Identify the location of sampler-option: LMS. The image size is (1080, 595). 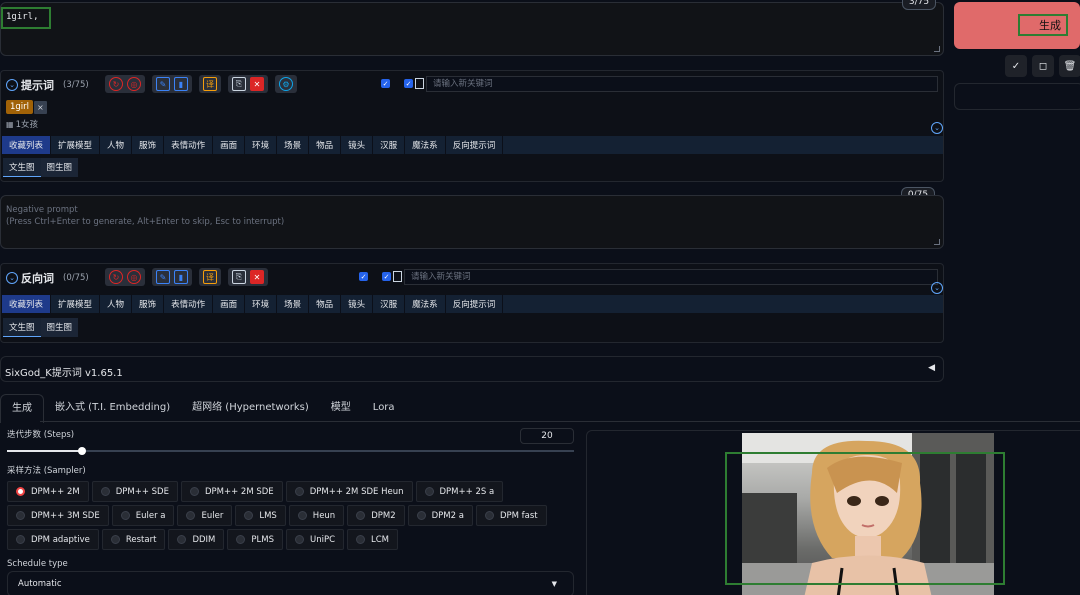
(260, 515).